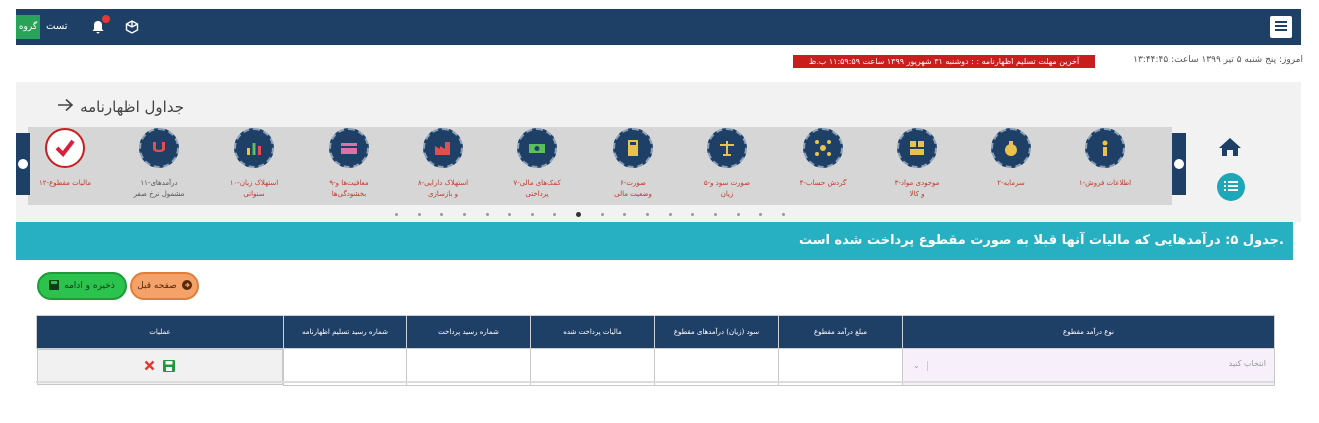 This screenshot has width=1319, height=423. What do you see at coordinates (633, 148) in the screenshot?
I see `calculator-icon` at bounding box center [633, 148].